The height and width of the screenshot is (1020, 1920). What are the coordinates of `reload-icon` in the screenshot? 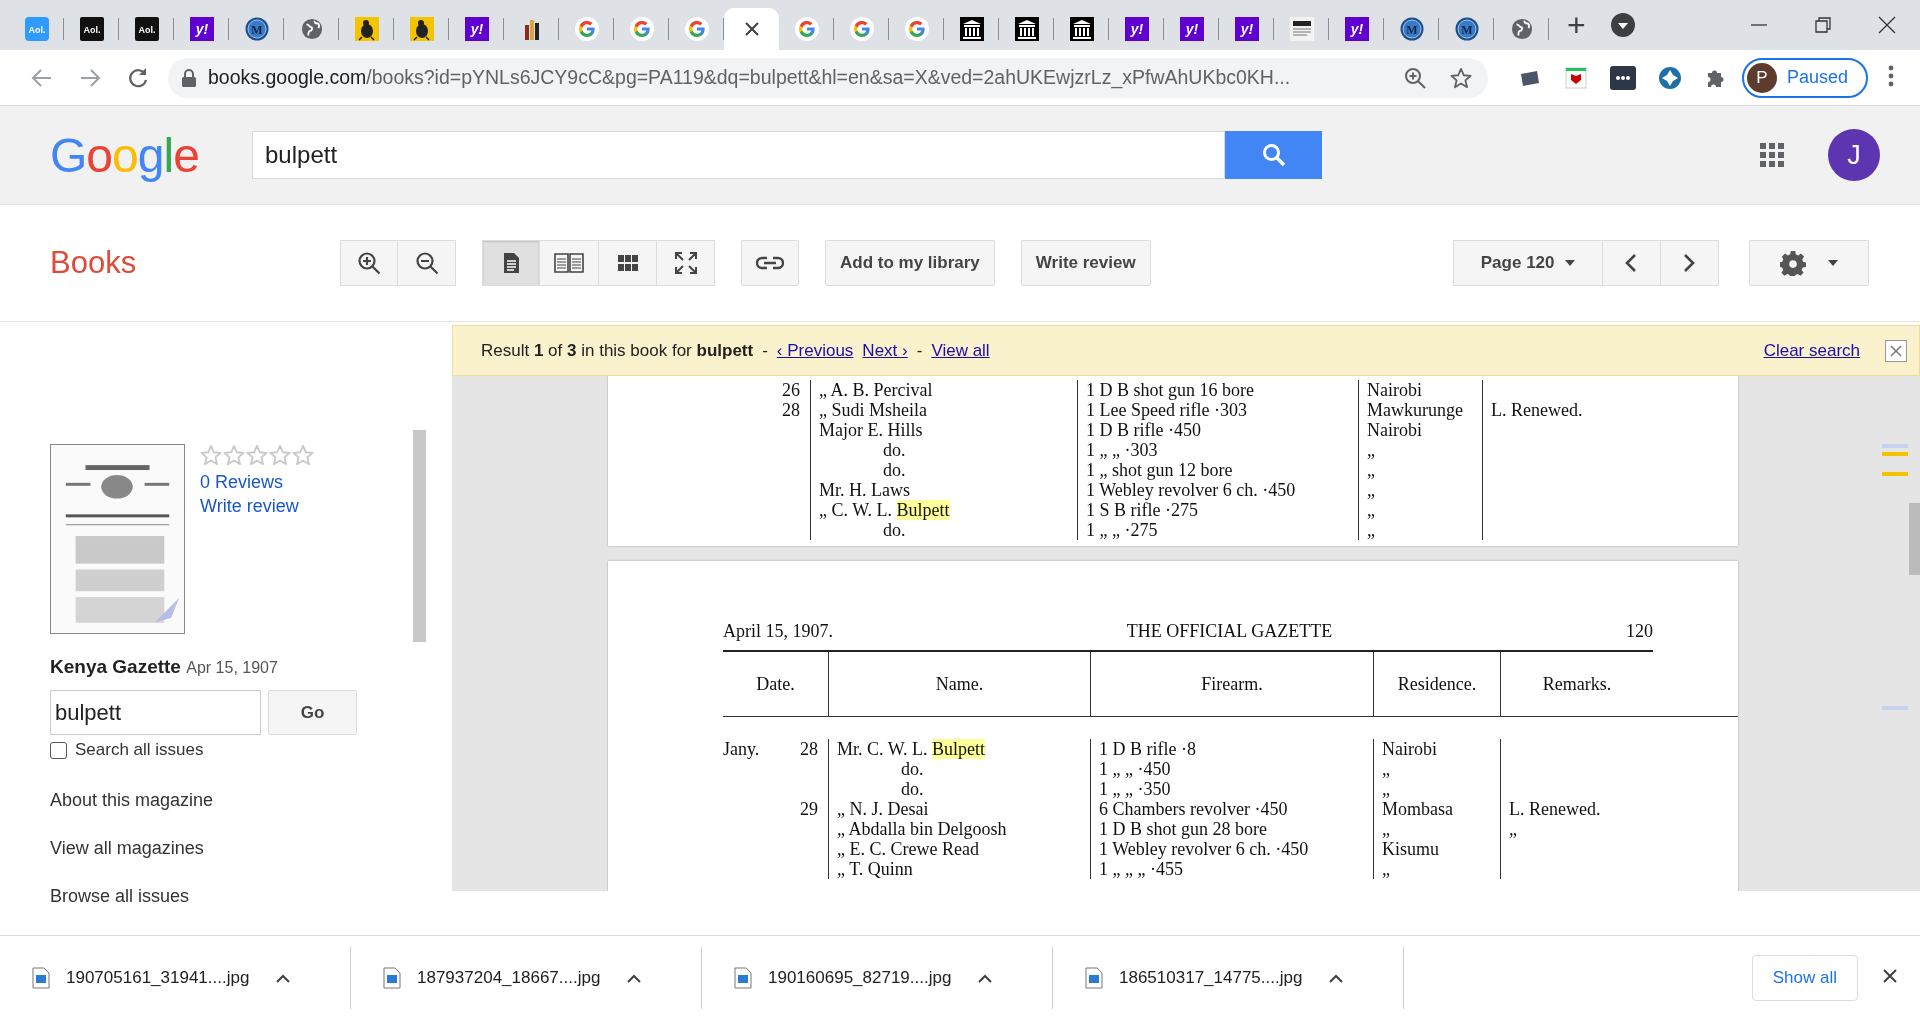 It's located at (138, 77).